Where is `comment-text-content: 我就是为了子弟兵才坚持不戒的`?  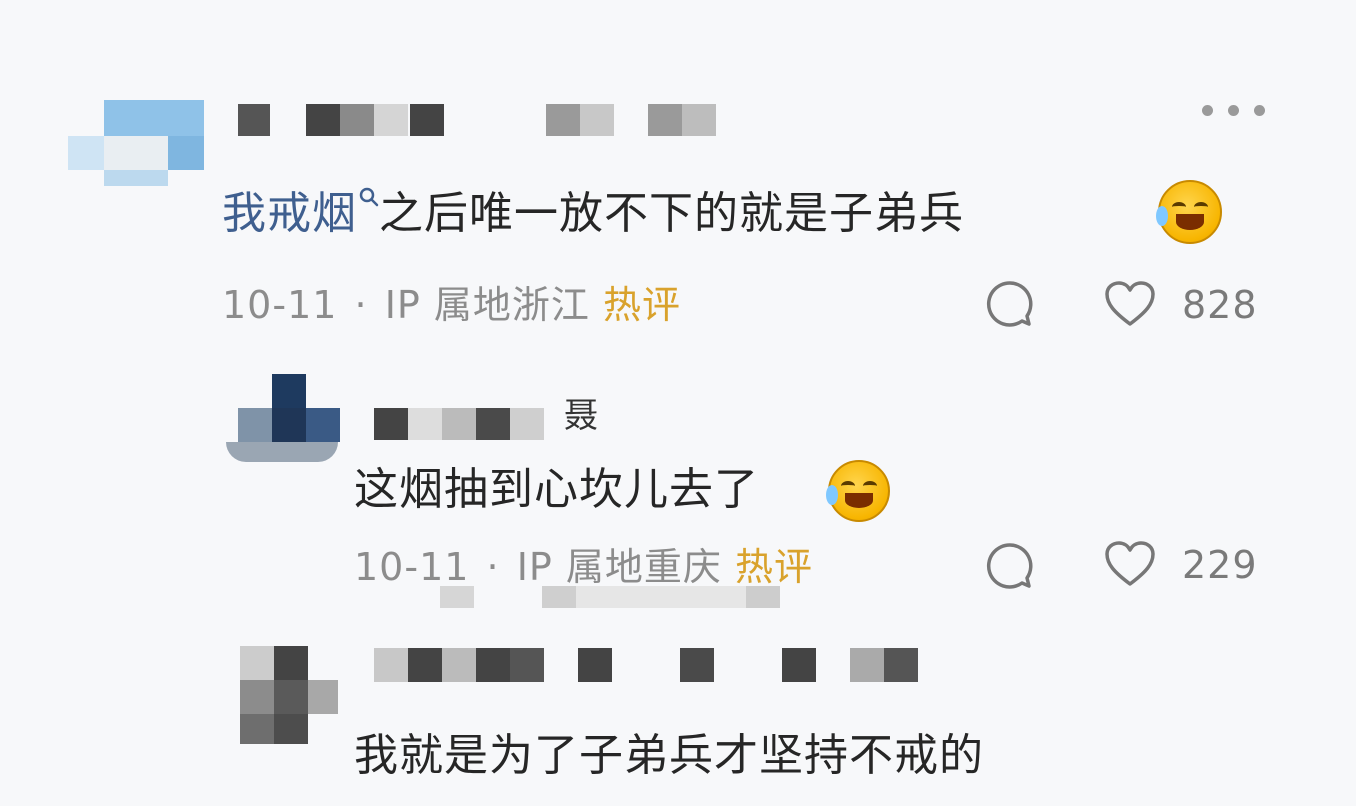
comment-text-content: 我就是为了子弟兵才坚持不戒的 is located at coordinates (669, 755).